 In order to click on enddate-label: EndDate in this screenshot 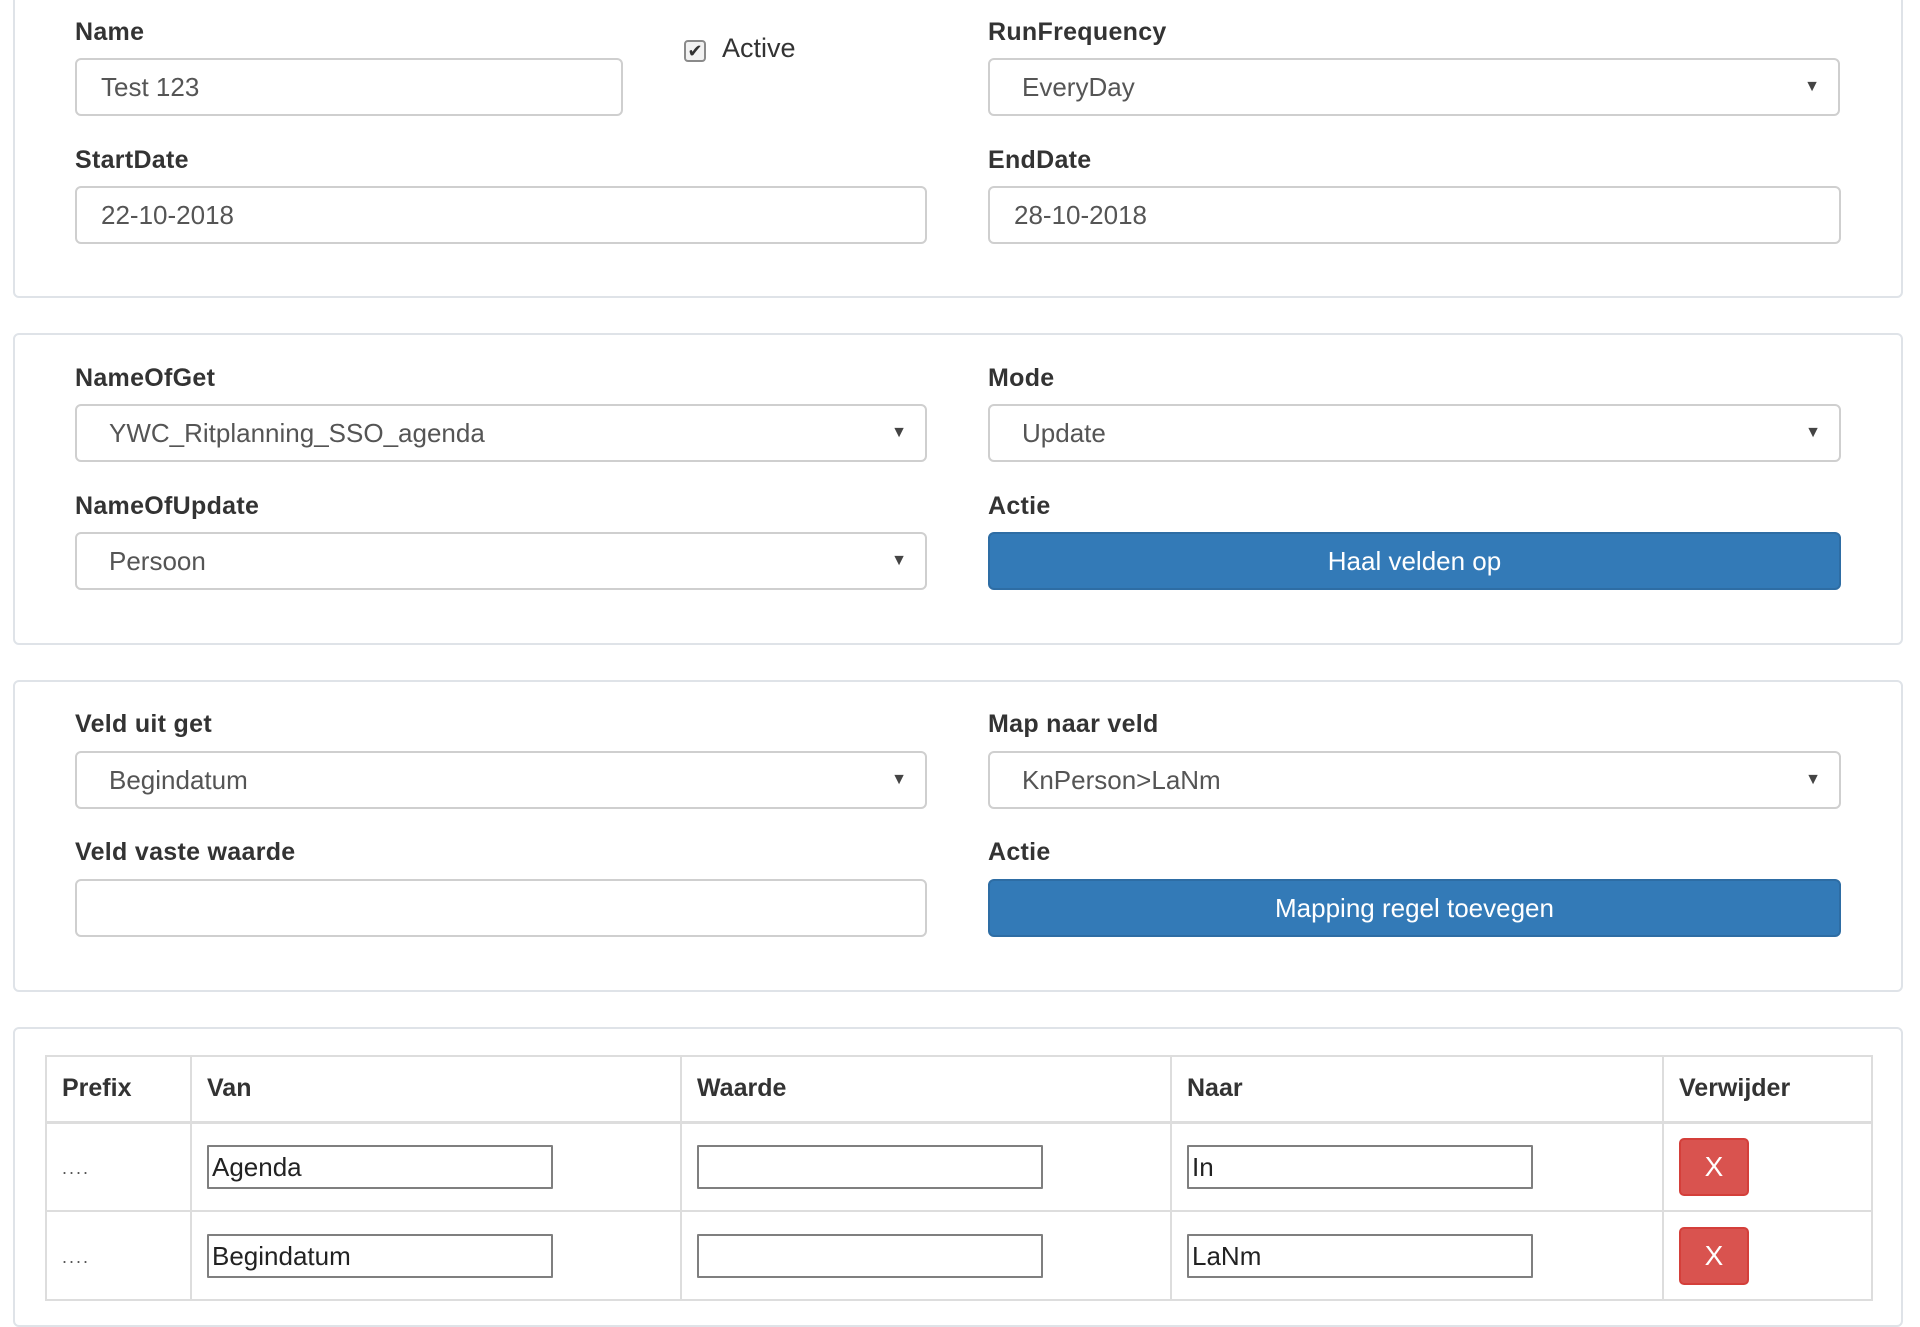, I will do `click(1040, 160)`.